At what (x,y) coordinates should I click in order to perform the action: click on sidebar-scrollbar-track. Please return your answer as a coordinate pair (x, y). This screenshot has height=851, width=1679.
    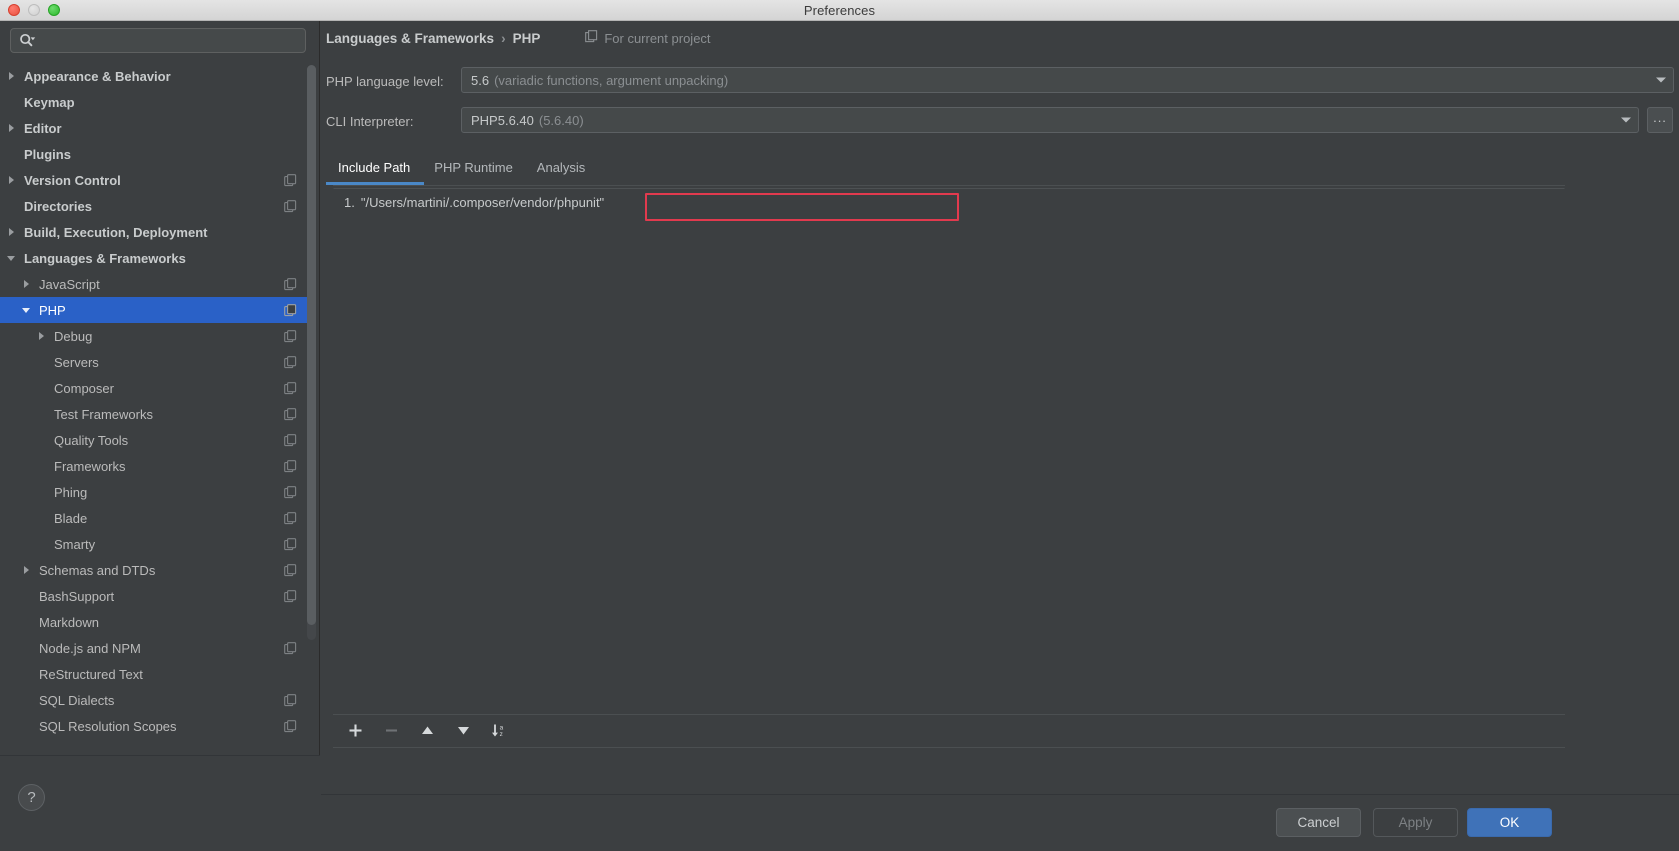
    Looking at the image, I should click on (311, 352).